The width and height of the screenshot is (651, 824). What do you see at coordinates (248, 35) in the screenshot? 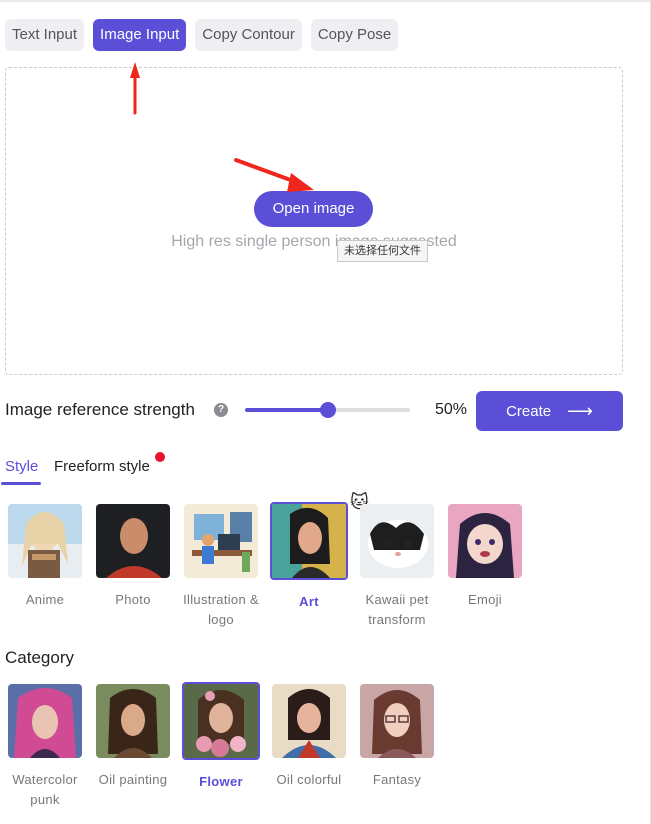
I see `tab-copy-contour: Copy Contour` at bounding box center [248, 35].